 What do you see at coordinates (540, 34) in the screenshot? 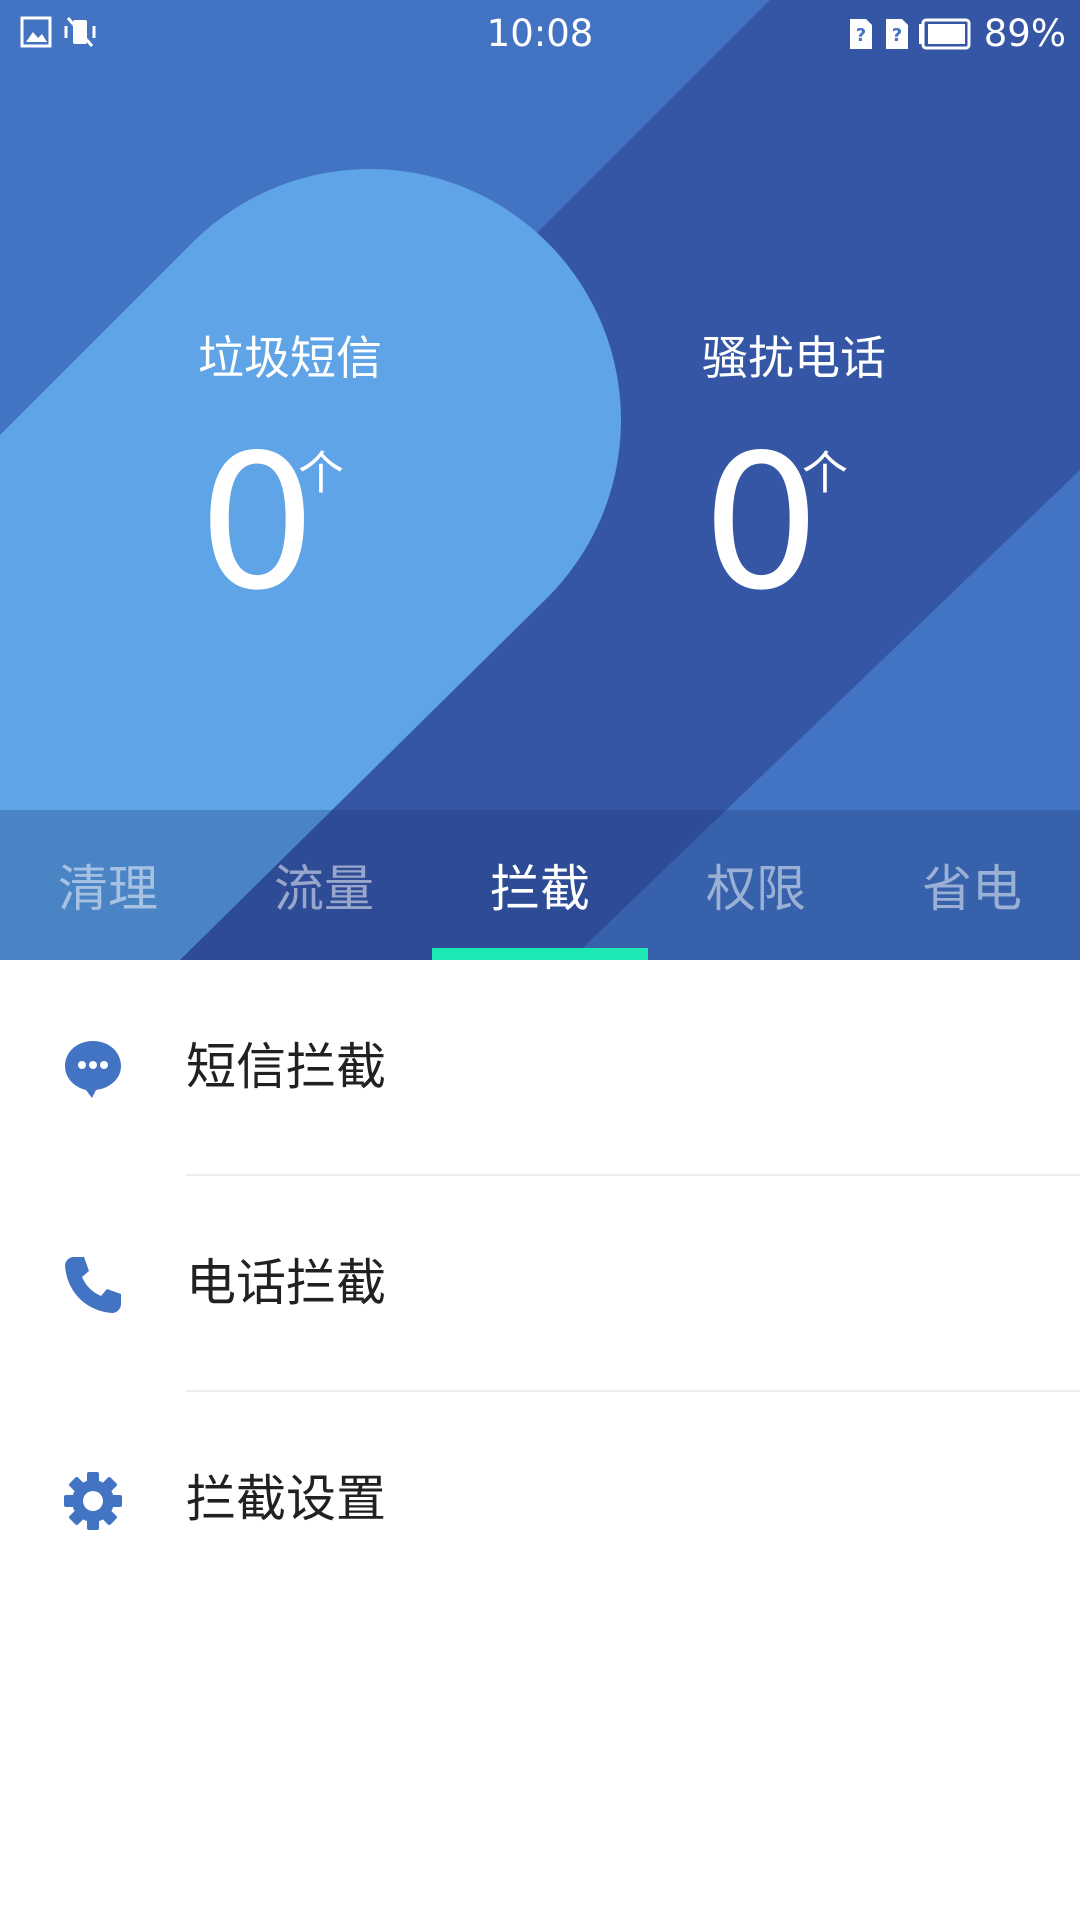
I see `status-bar: 10:08 ? ? 89%` at bounding box center [540, 34].